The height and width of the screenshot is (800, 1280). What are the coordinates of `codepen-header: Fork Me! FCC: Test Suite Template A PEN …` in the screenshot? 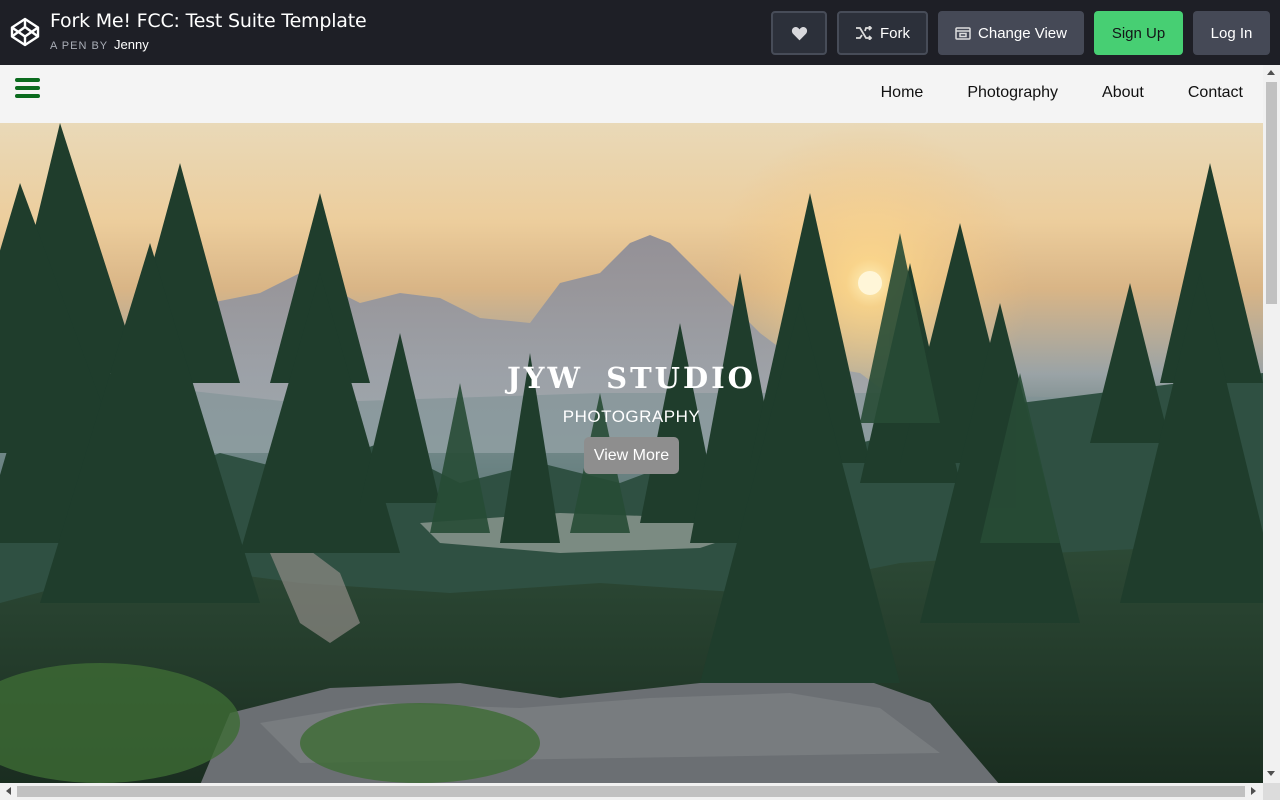 It's located at (640, 32).